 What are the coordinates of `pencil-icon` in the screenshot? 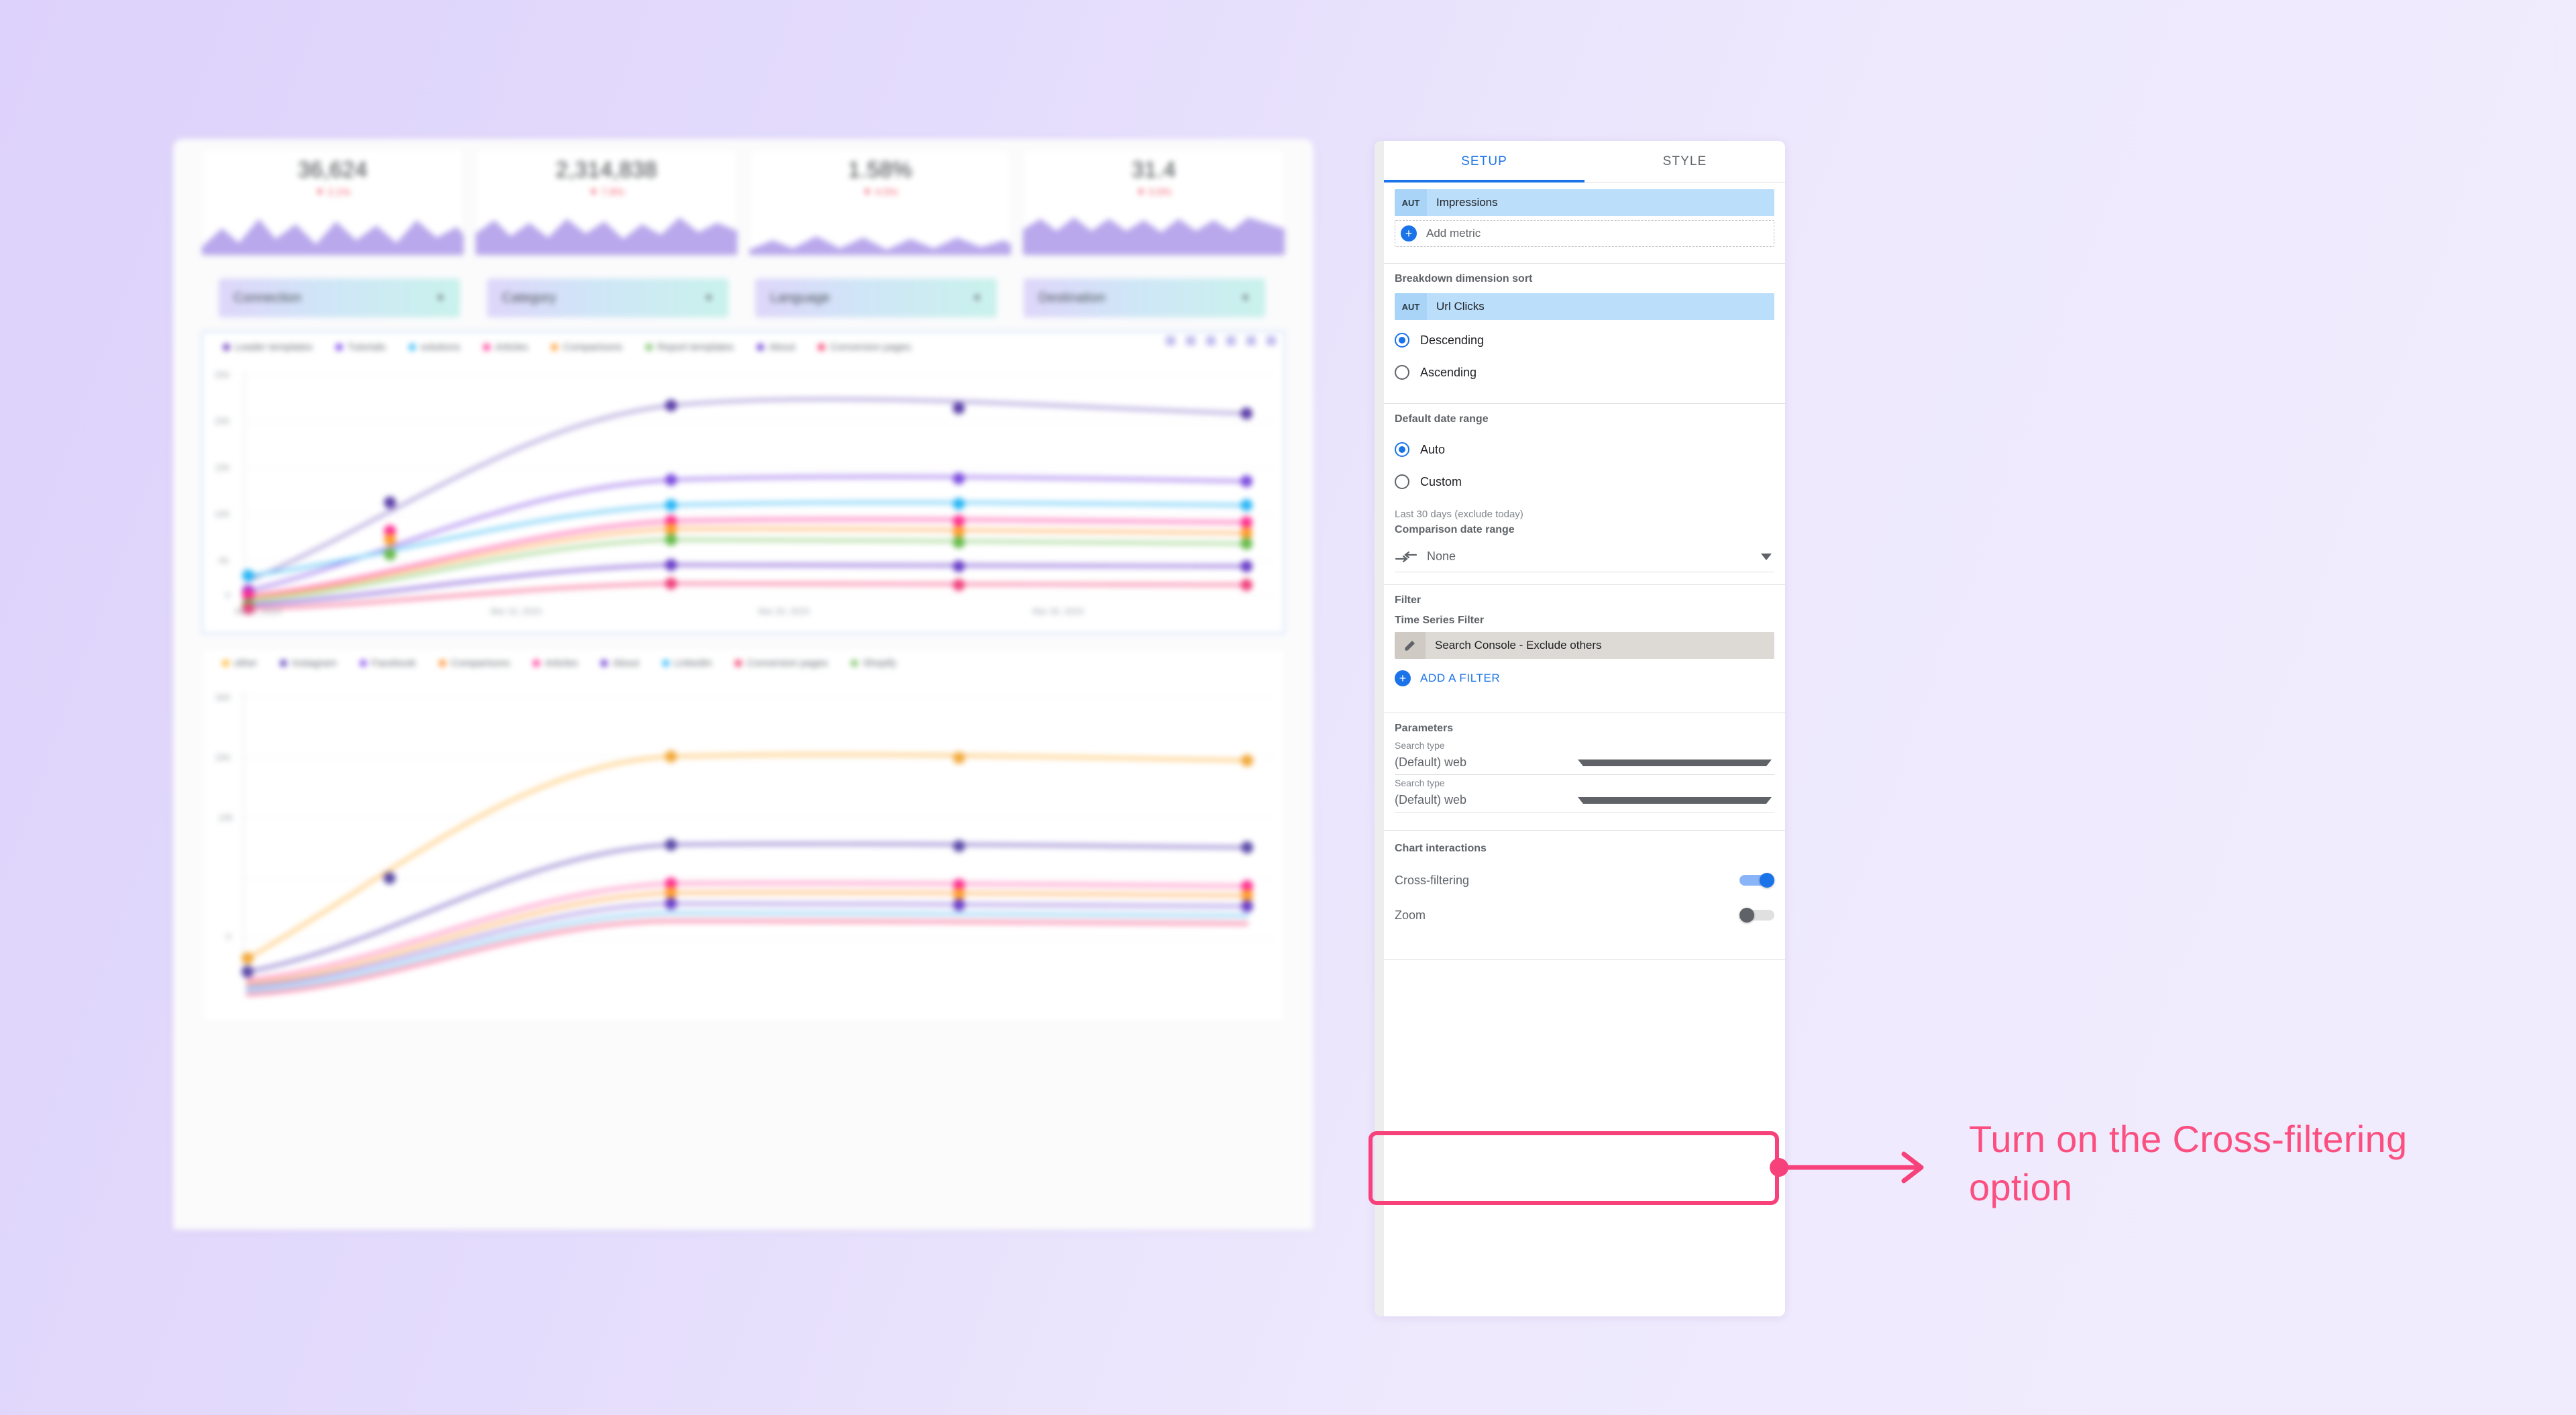 It's located at (1410, 645).